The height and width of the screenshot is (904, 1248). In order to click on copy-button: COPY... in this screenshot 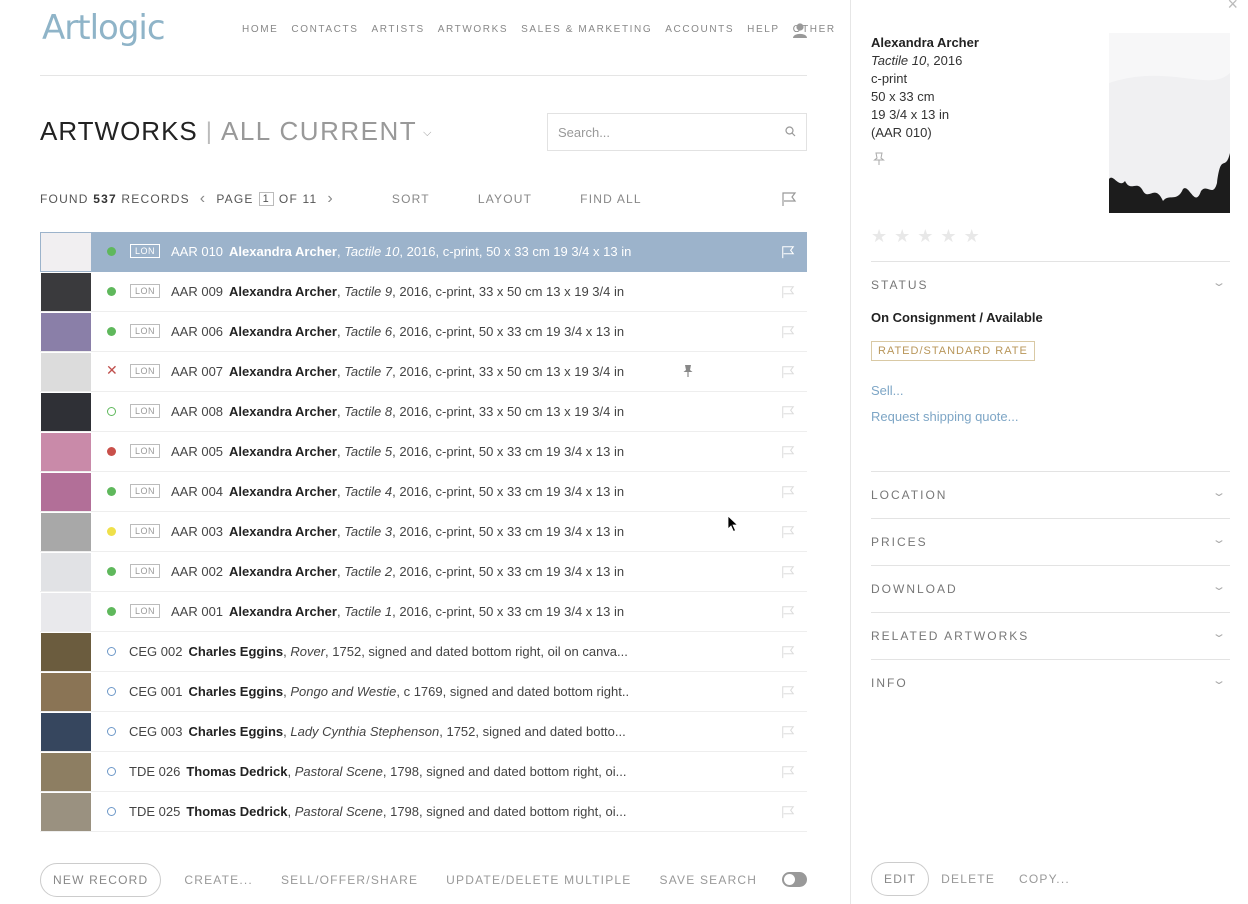, I will do `click(1044, 879)`.